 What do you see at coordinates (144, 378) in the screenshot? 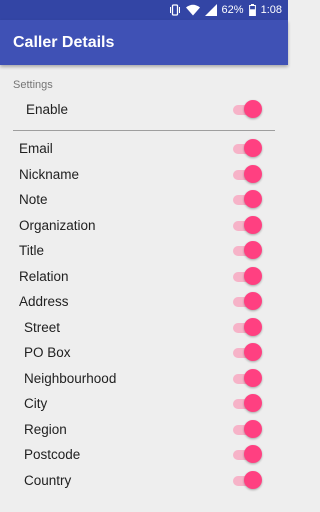
I see `field-row-neighbourhood: Neighbourhood` at bounding box center [144, 378].